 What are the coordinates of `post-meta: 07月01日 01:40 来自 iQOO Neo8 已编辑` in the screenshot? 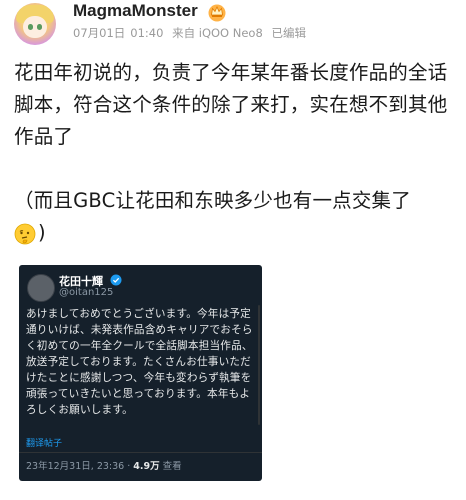 It's located at (192, 33).